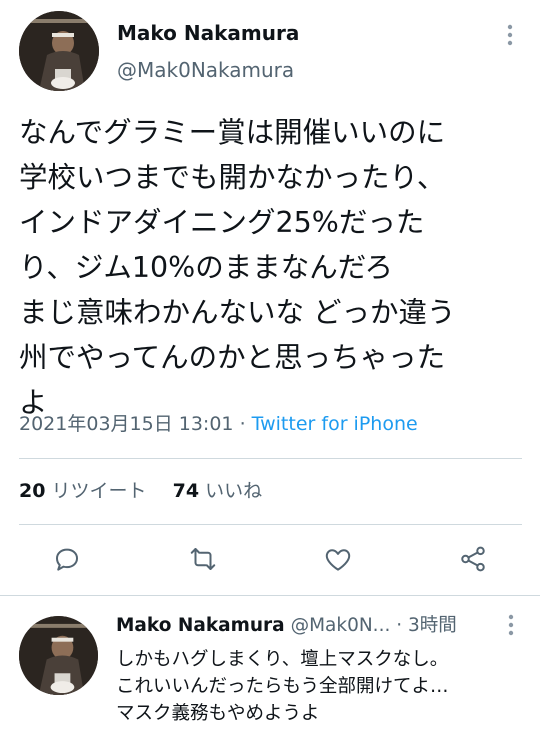 The image size is (540, 738). Describe the element at coordinates (286, 626) in the screenshot. I see `reply-header: Mako Nakamura @Mak0N... · 3時間` at that location.